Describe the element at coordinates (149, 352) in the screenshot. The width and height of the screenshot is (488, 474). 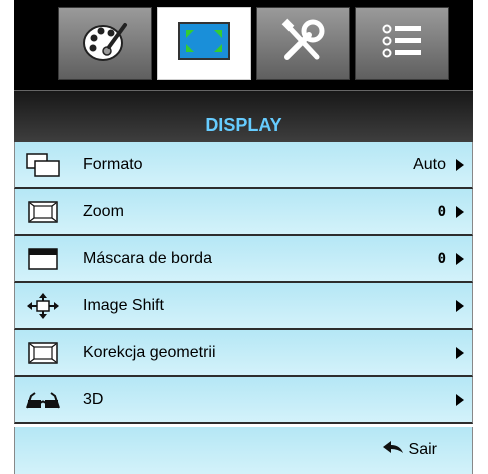
I see `menu-item-label: Korekcja geometrii` at that location.